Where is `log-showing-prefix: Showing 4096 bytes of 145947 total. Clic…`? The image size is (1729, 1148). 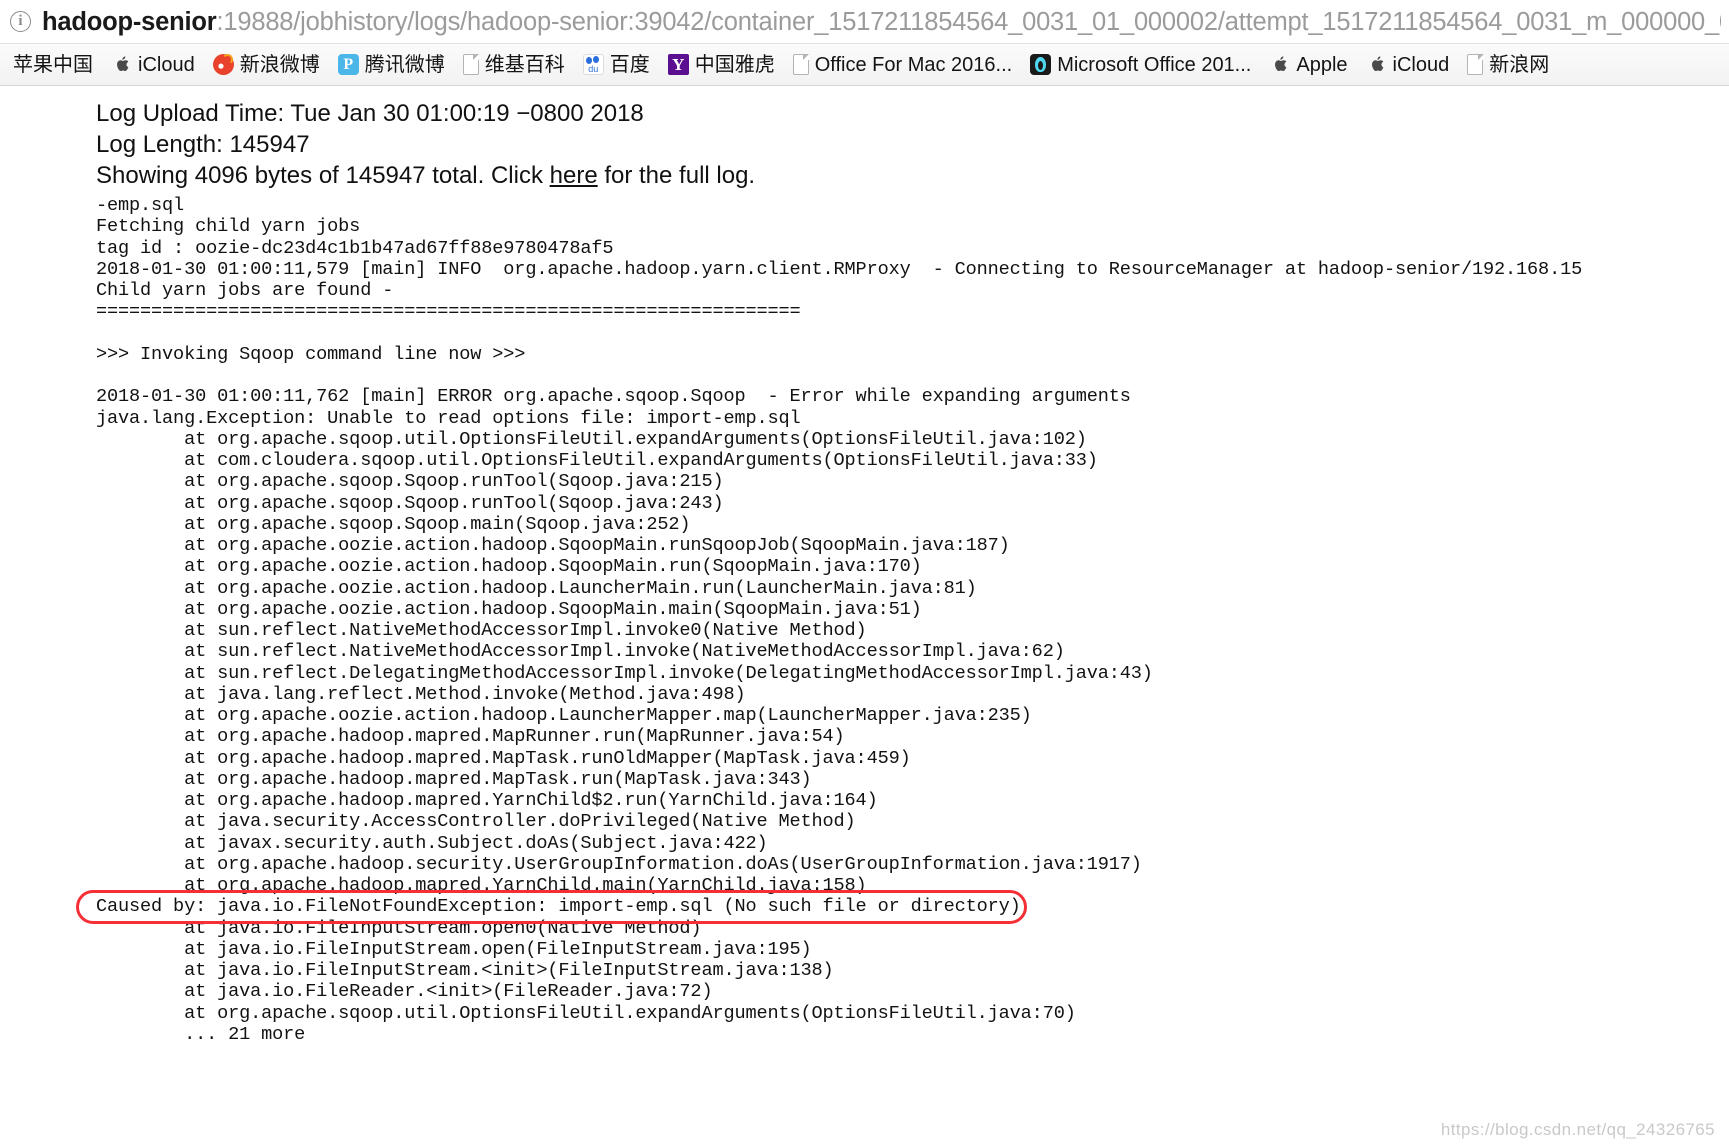
log-showing-prefix: Showing 4096 bytes of 145947 total. Clic… is located at coordinates (323, 175).